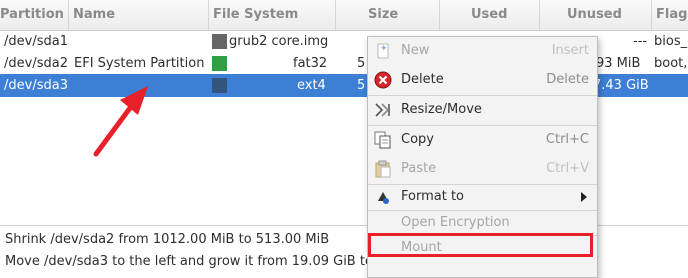  Describe the element at coordinates (383, 169) in the screenshot. I see `paste-icon` at that location.